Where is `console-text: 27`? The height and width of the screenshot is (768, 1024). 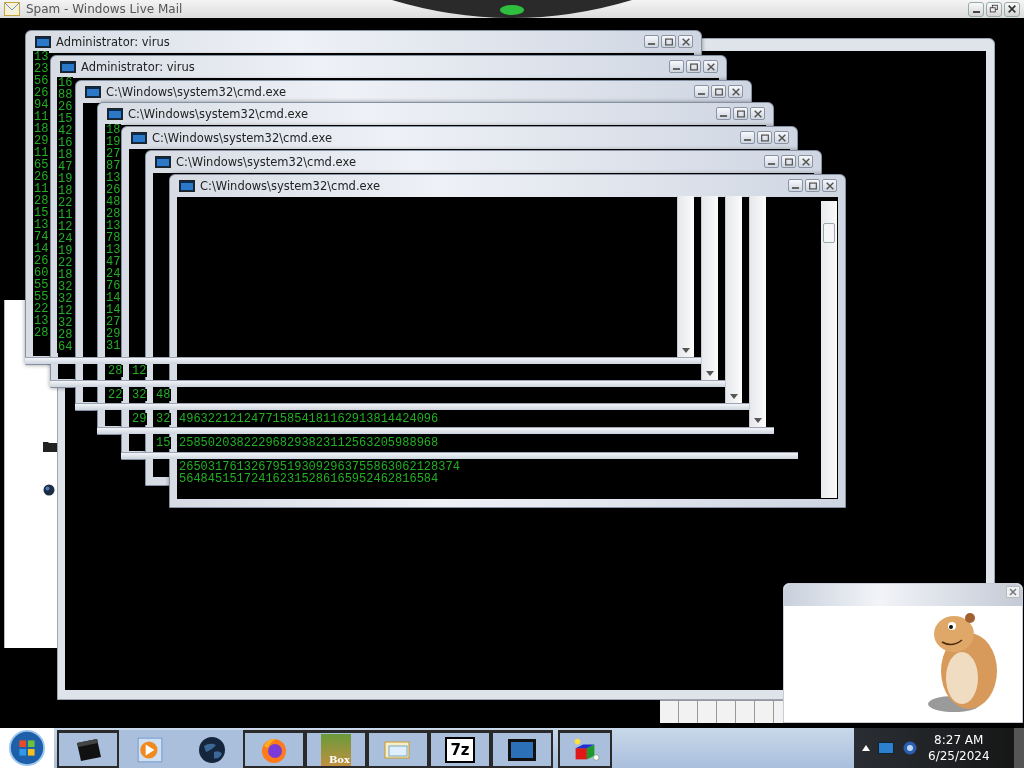
console-text: 27 is located at coordinates (113, 154).